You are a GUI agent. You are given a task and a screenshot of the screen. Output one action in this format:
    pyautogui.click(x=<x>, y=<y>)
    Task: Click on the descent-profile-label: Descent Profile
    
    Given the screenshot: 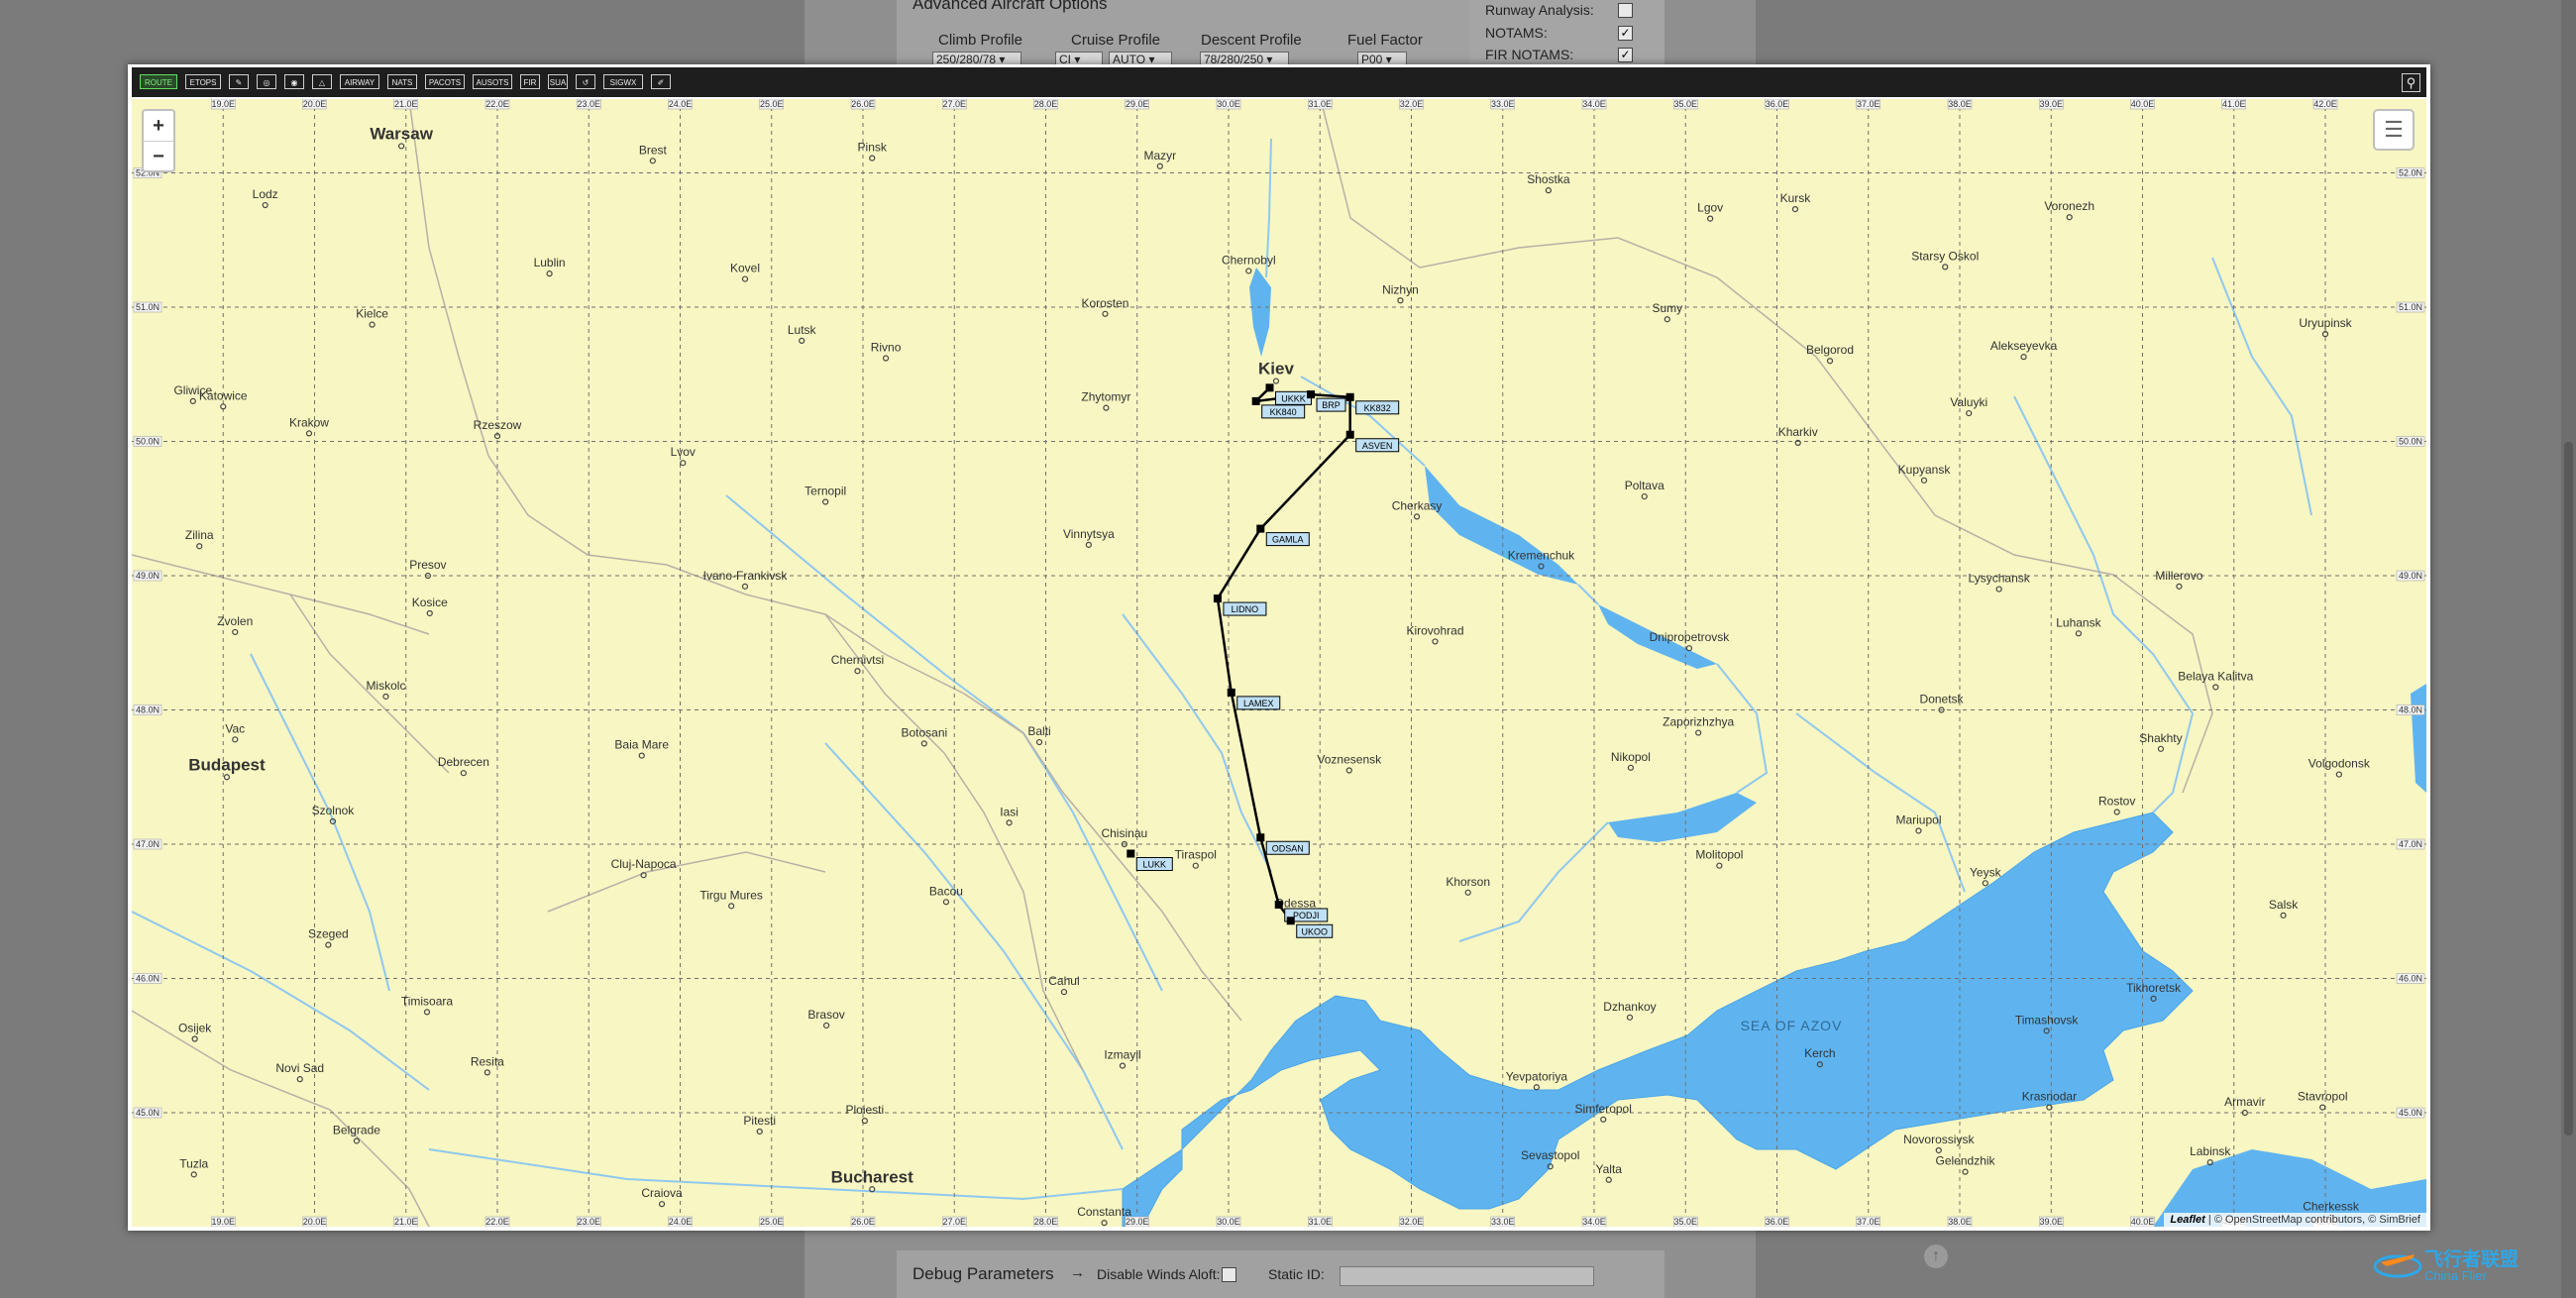 What is the action you would take?
    pyautogui.click(x=1251, y=40)
    